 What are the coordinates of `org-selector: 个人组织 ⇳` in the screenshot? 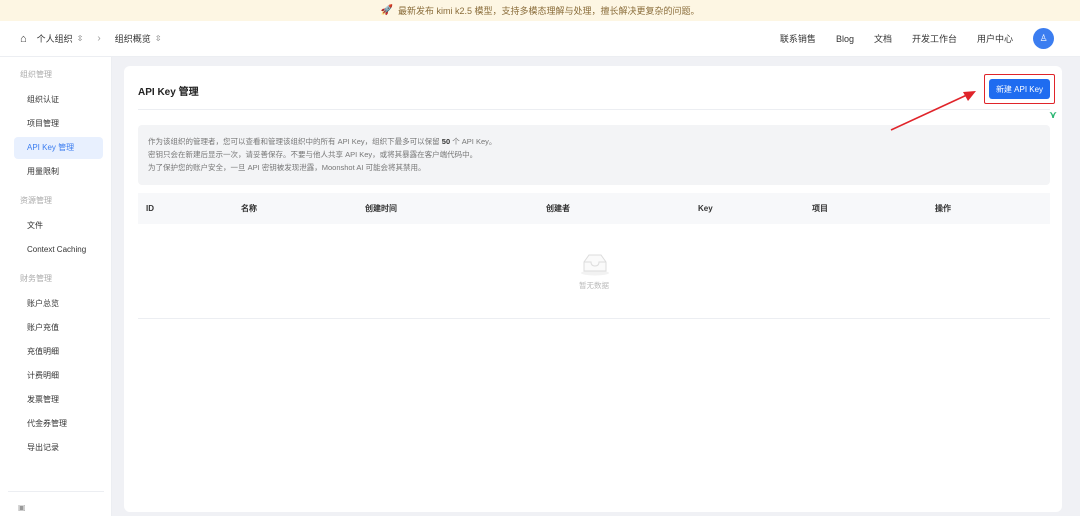 It's located at (60, 38).